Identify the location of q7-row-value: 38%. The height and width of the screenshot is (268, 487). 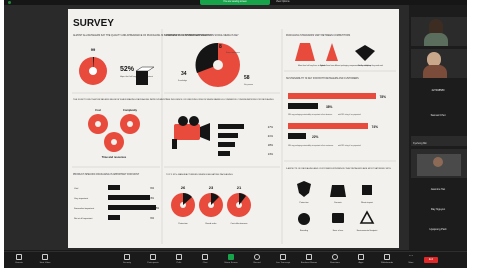
(157, 208).